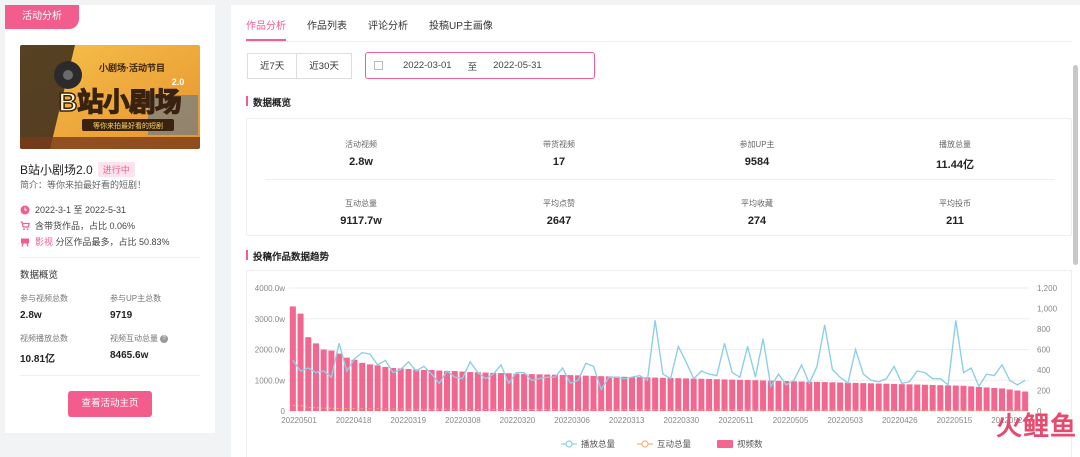 The width and height of the screenshot is (1080, 457). What do you see at coordinates (129, 355) in the screenshot?
I see `stat-value: 8465.6w` at bounding box center [129, 355].